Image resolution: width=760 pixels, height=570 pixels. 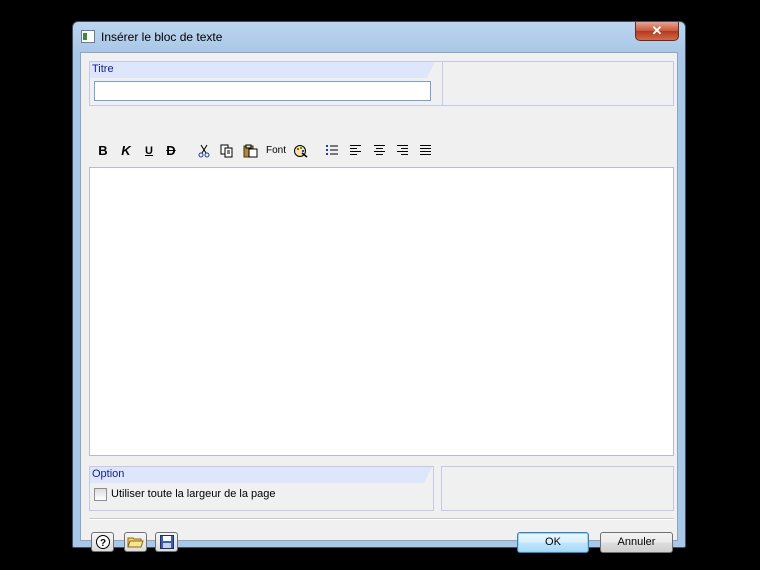 What do you see at coordinates (171, 151) in the screenshot?
I see `strikethrough-icon: D` at bounding box center [171, 151].